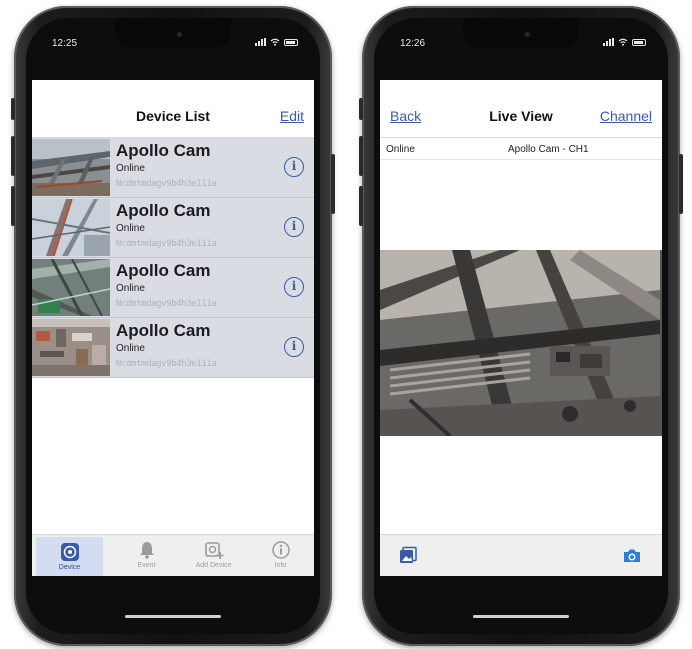 Image resolution: width=692 pixels, height=649 pixels. I want to click on construction-site-video-frame, so click(520, 343).